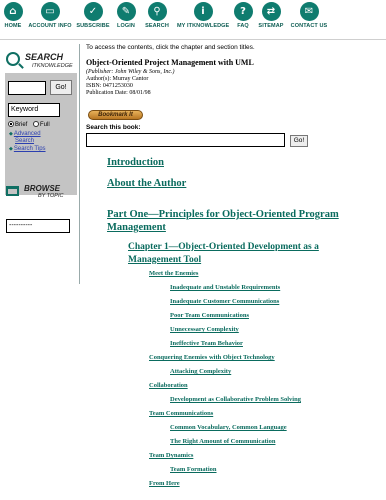 The width and height of the screenshot is (386, 500). Describe the element at coordinates (52, 66) in the screenshot. I see `search-logo-subtitle: ITKNOWLEDGE` at that location.